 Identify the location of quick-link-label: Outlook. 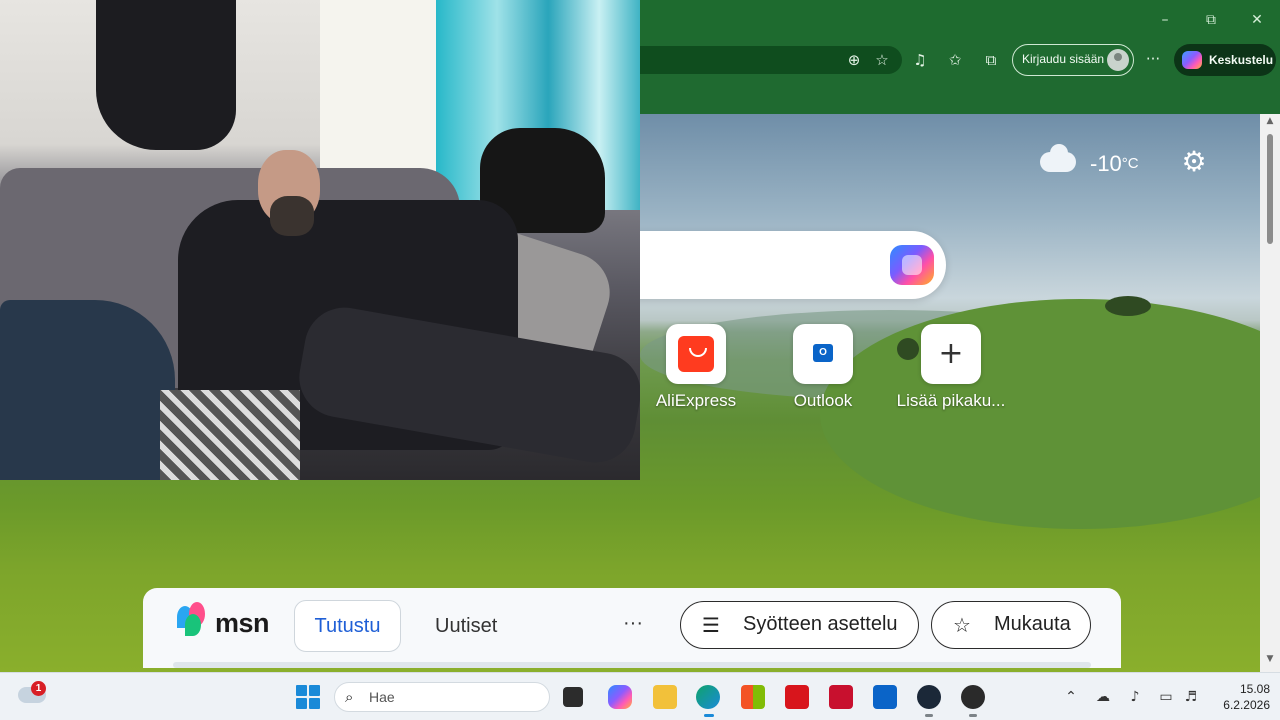
(823, 401).